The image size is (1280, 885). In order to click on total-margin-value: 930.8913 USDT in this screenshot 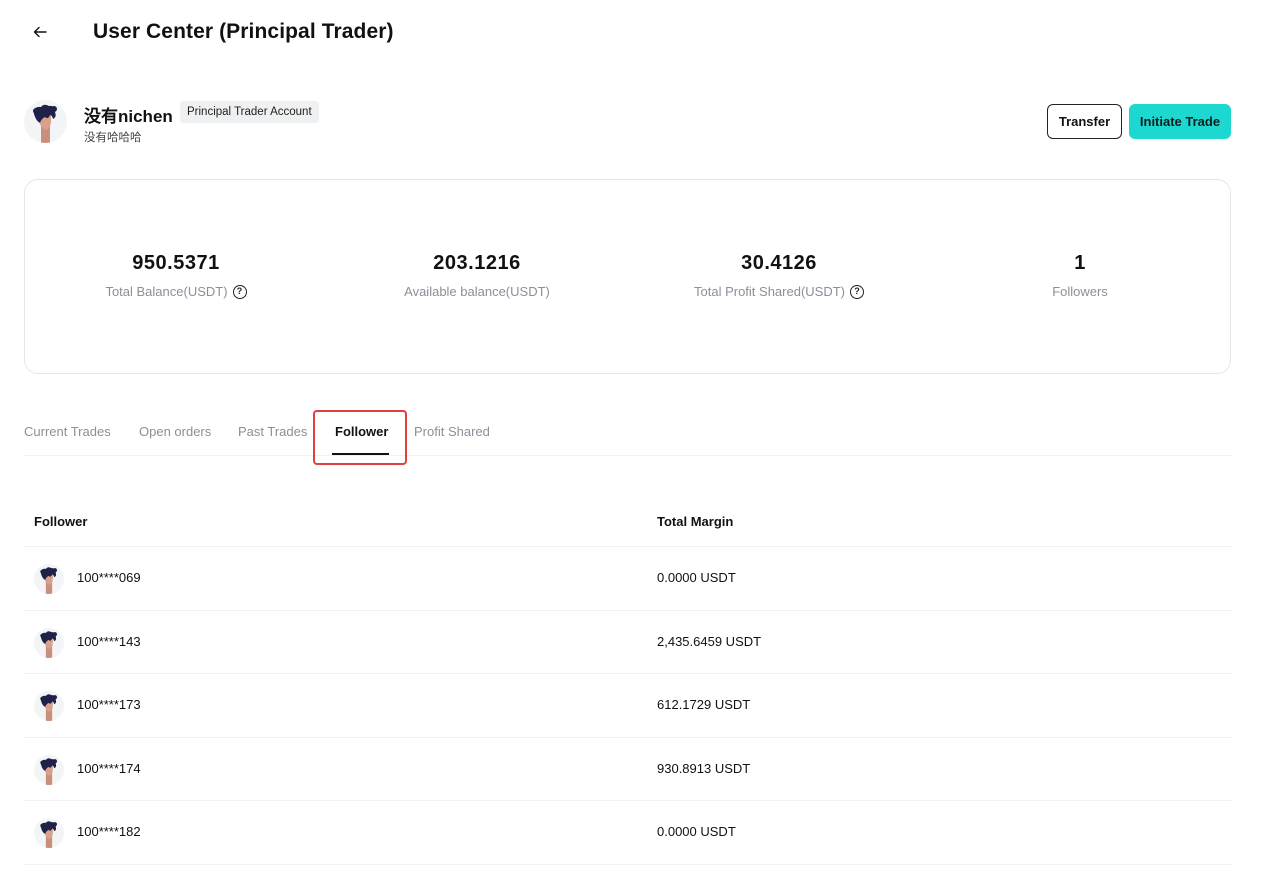, I will do `click(704, 768)`.